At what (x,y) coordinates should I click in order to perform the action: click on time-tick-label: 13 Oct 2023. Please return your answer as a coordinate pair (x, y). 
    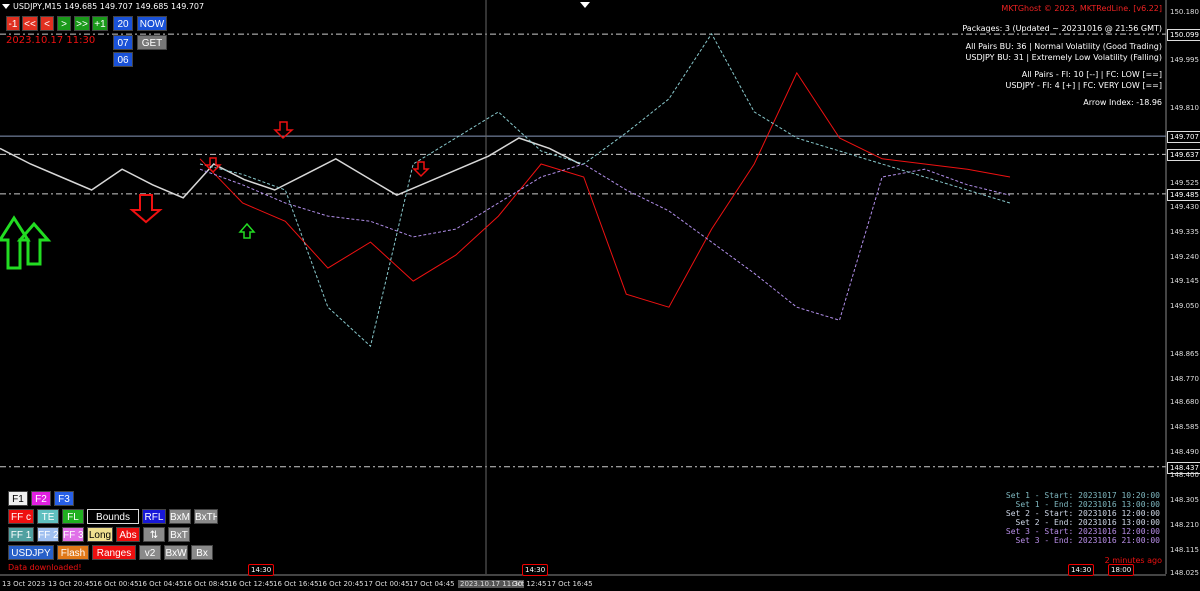
    Looking at the image, I should click on (24, 584).